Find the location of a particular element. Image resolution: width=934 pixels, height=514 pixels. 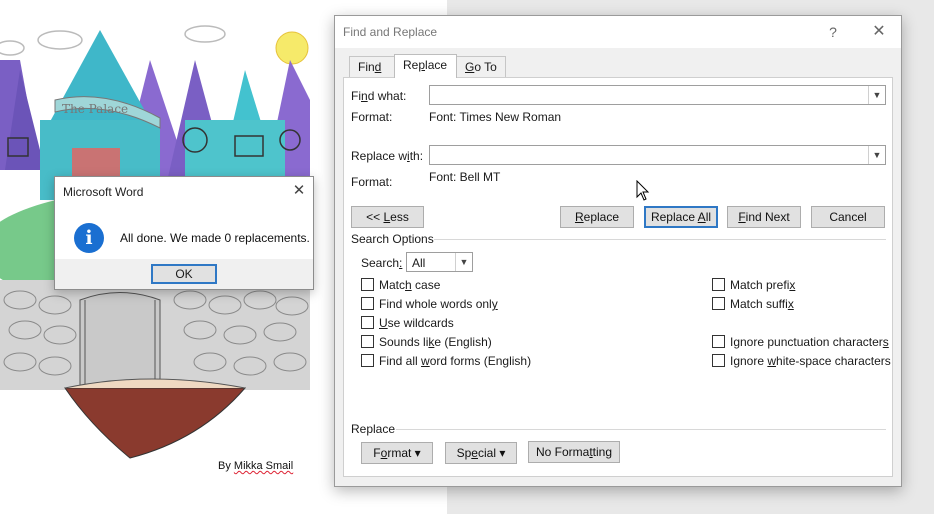

replace-section-divider is located at coordinates (641, 429).